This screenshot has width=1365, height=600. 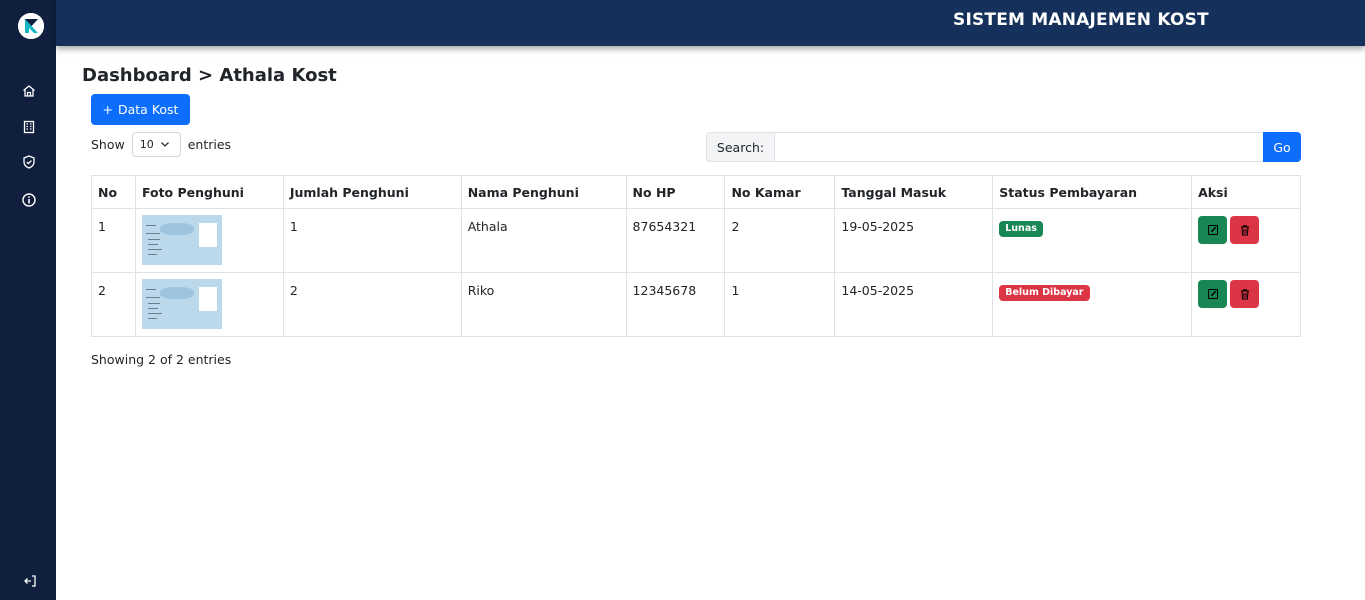 What do you see at coordinates (914, 240) in the screenshot?
I see `cell-tanggal: 19-05-2025` at bounding box center [914, 240].